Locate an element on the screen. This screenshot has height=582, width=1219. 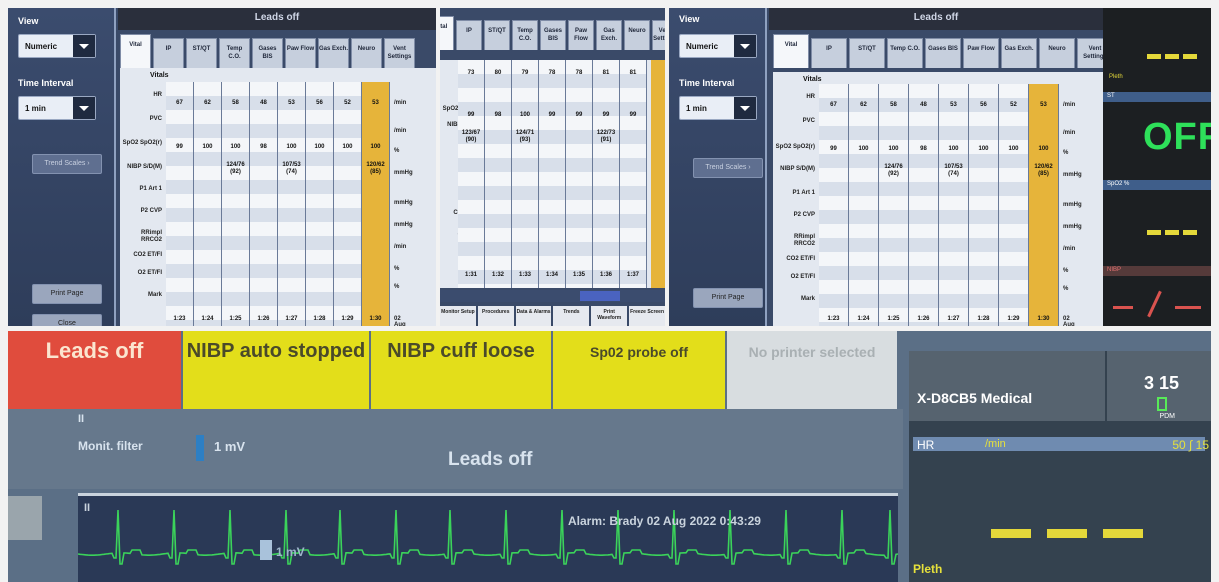
alarm-nibp-auto-stopped: NIBP auto stopped is located at coordinates (276, 370).